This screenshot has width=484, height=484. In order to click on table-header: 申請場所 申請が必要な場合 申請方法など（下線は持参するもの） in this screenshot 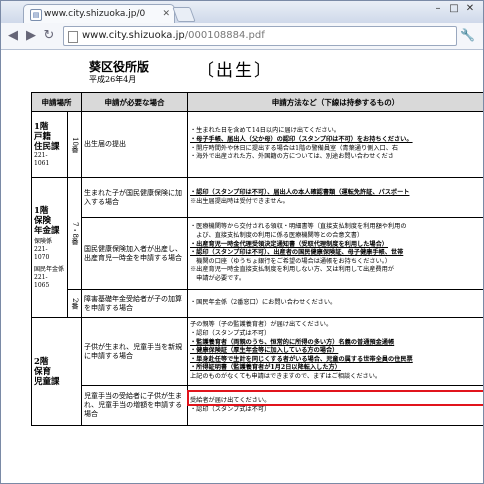, I will do `click(257, 102)`.